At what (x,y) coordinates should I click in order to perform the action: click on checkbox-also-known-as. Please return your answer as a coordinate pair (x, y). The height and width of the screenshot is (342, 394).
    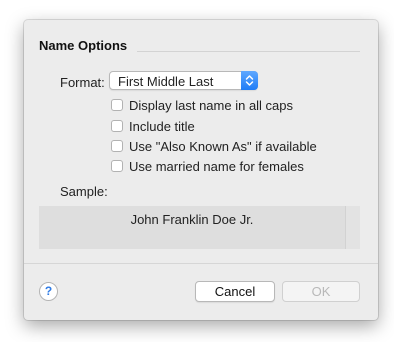
    Looking at the image, I should click on (117, 146).